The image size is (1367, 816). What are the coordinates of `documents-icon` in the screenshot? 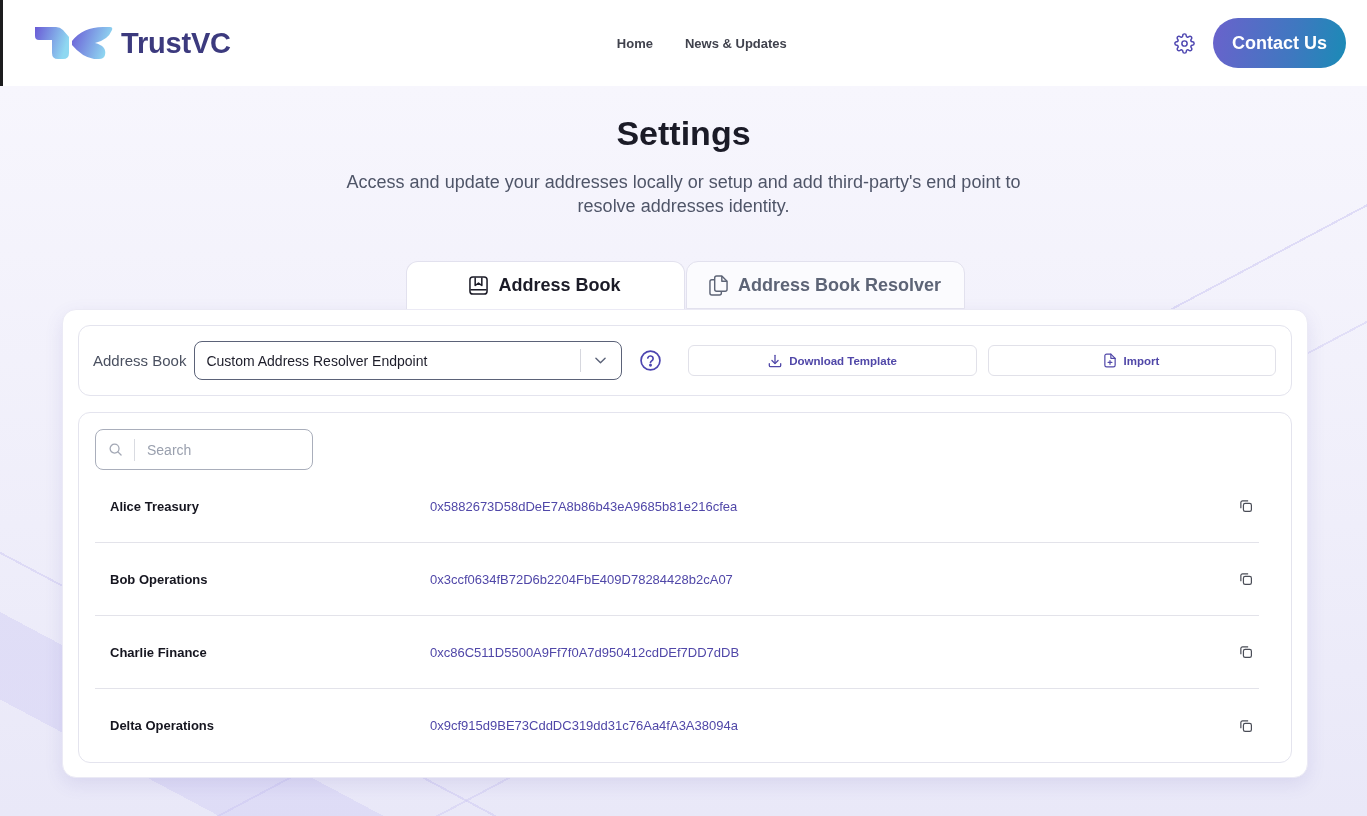 It's located at (718, 285).